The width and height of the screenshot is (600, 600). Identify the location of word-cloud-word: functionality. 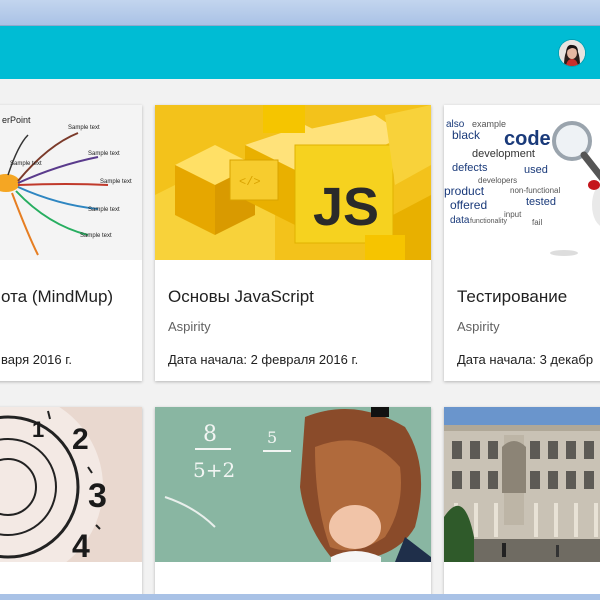
(488, 221).